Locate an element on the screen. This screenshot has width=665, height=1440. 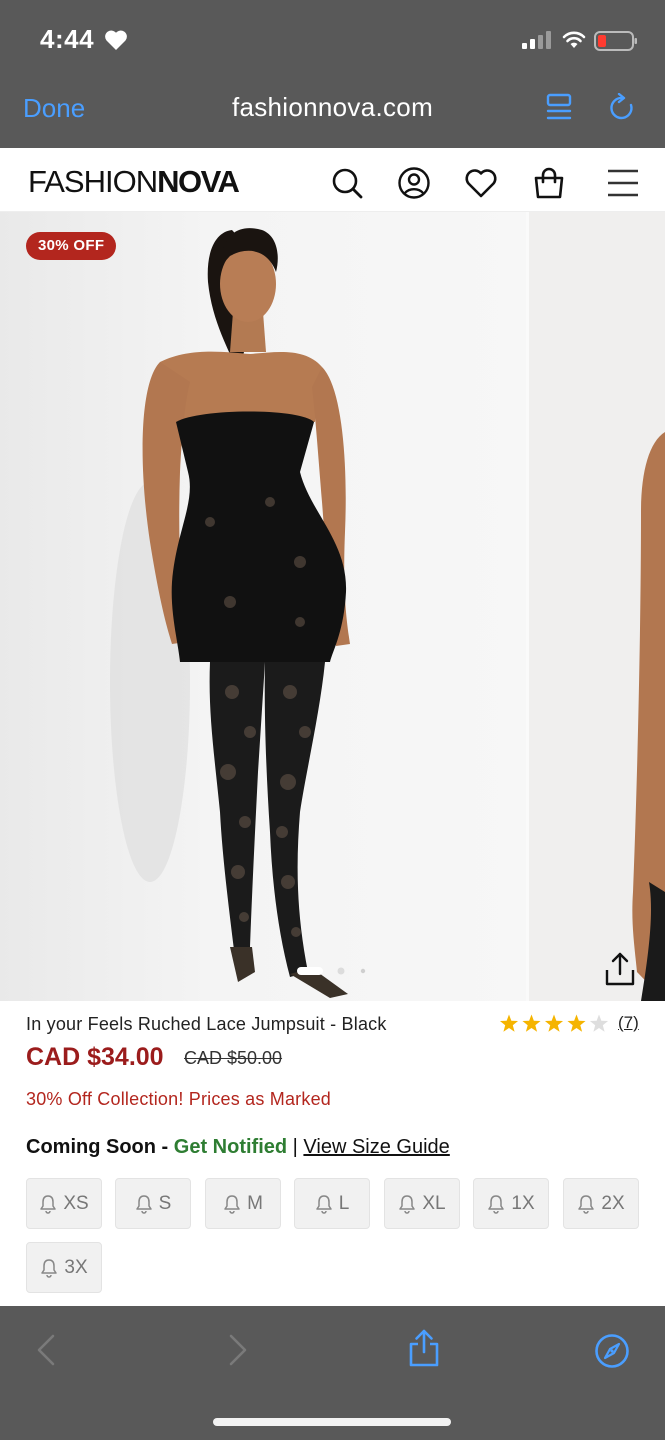
size-label: 2X is located at coordinates (613, 1203).